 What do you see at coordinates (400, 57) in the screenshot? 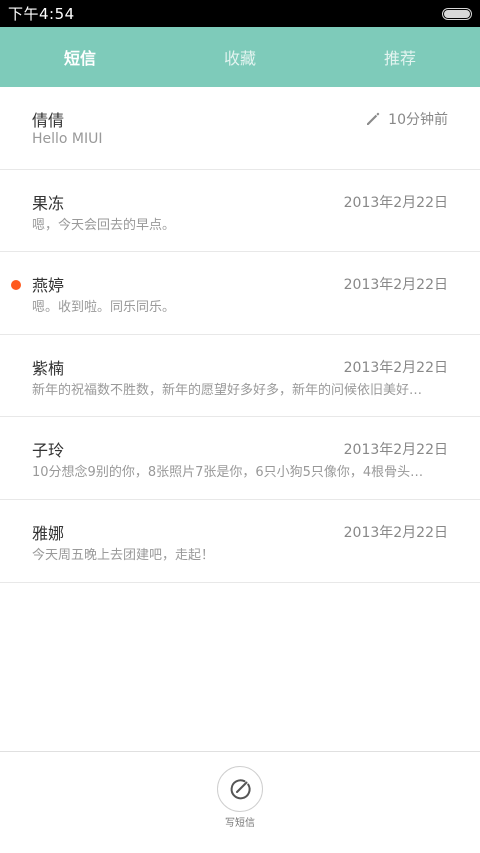
I see `tab-recommend: 推荐` at bounding box center [400, 57].